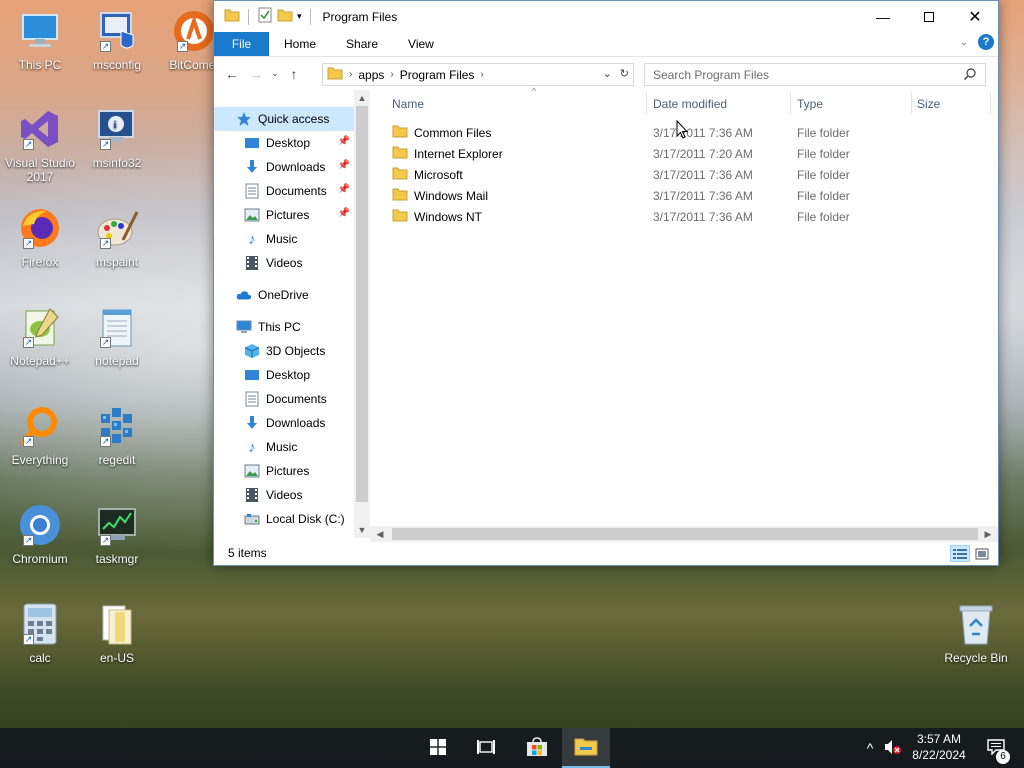  What do you see at coordinates (720, 104) in the screenshot?
I see `column-header-date: Date modified` at bounding box center [720, 104].